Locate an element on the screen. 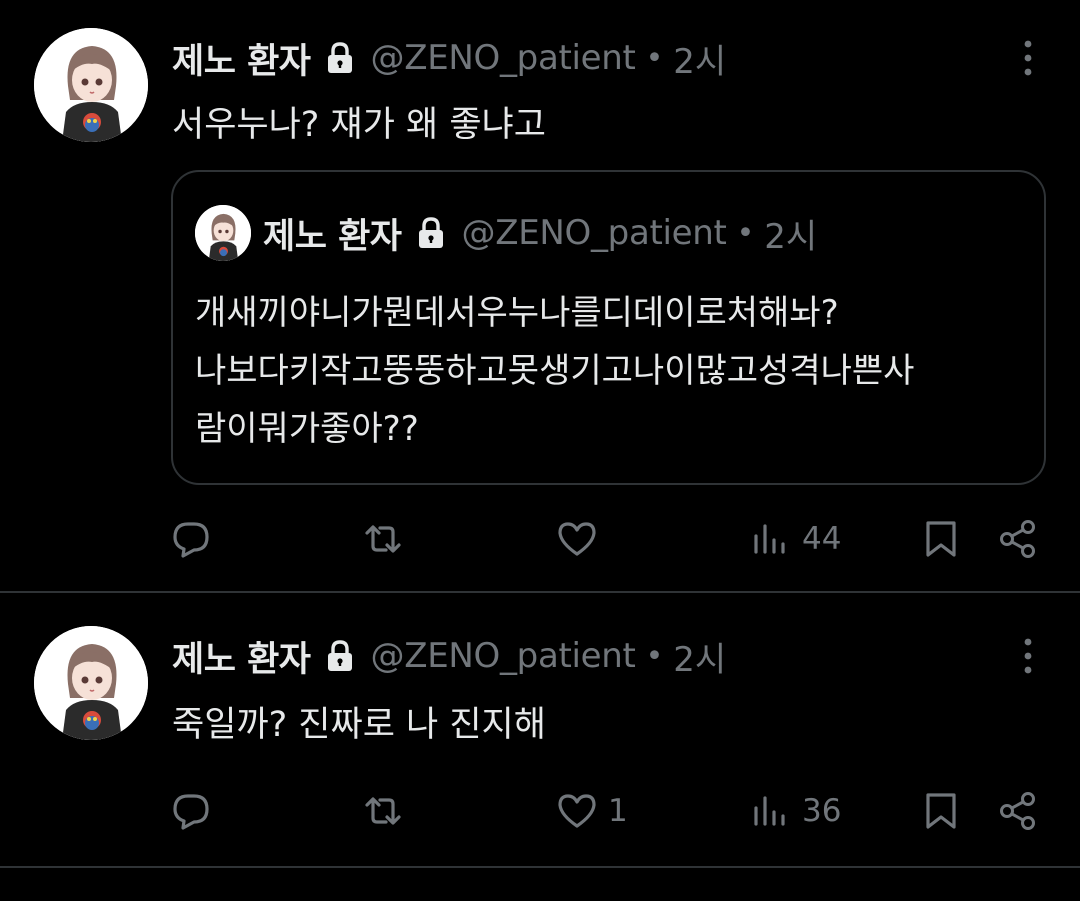 Image resolution: width=1080 pixels, height=901 pixels. like-button: 1 is located at coordinates (592, 811).